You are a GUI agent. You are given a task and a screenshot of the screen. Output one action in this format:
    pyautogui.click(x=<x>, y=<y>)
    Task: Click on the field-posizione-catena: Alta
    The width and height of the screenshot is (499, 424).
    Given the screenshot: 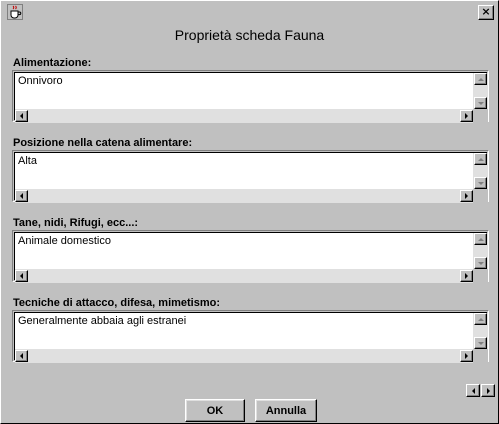 What is the action you would take?
    pyautogui.click(x=244, y=171)
    